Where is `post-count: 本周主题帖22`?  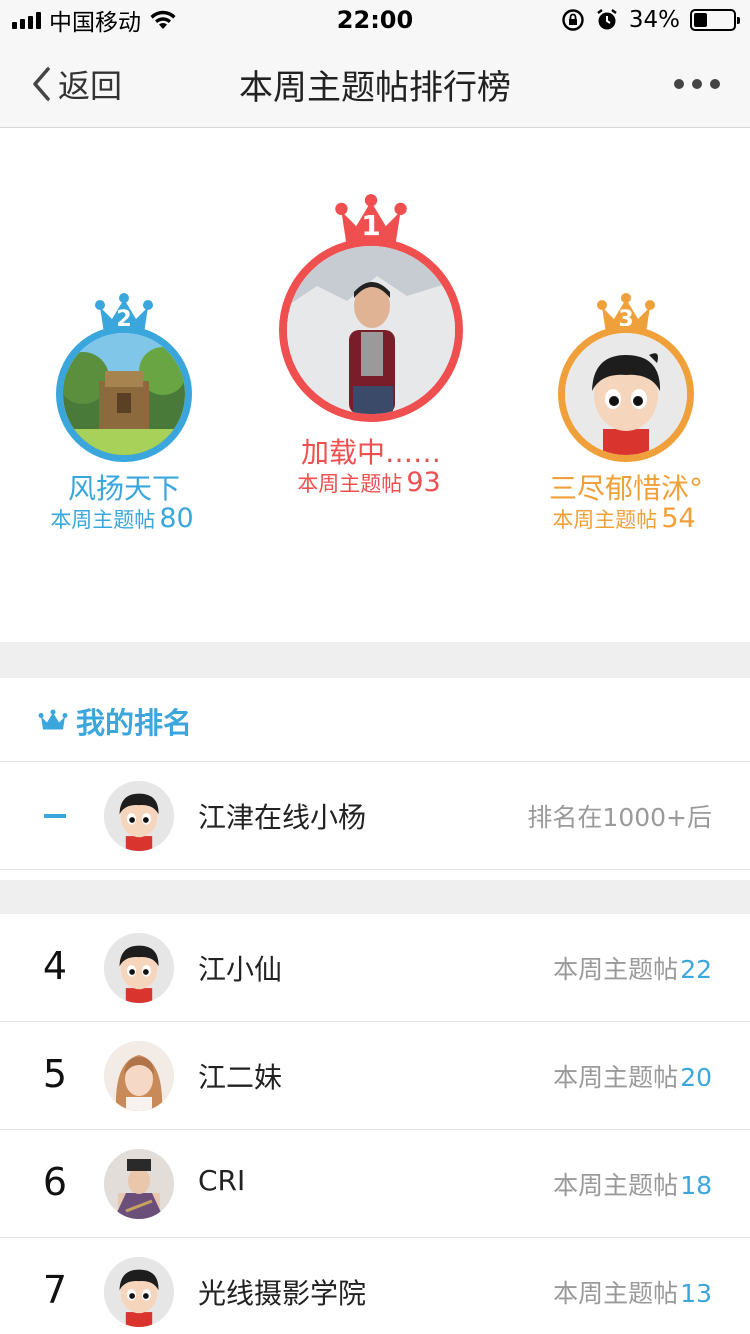
post-count: 本周主题帖22 is located at coordinates (632, 969).